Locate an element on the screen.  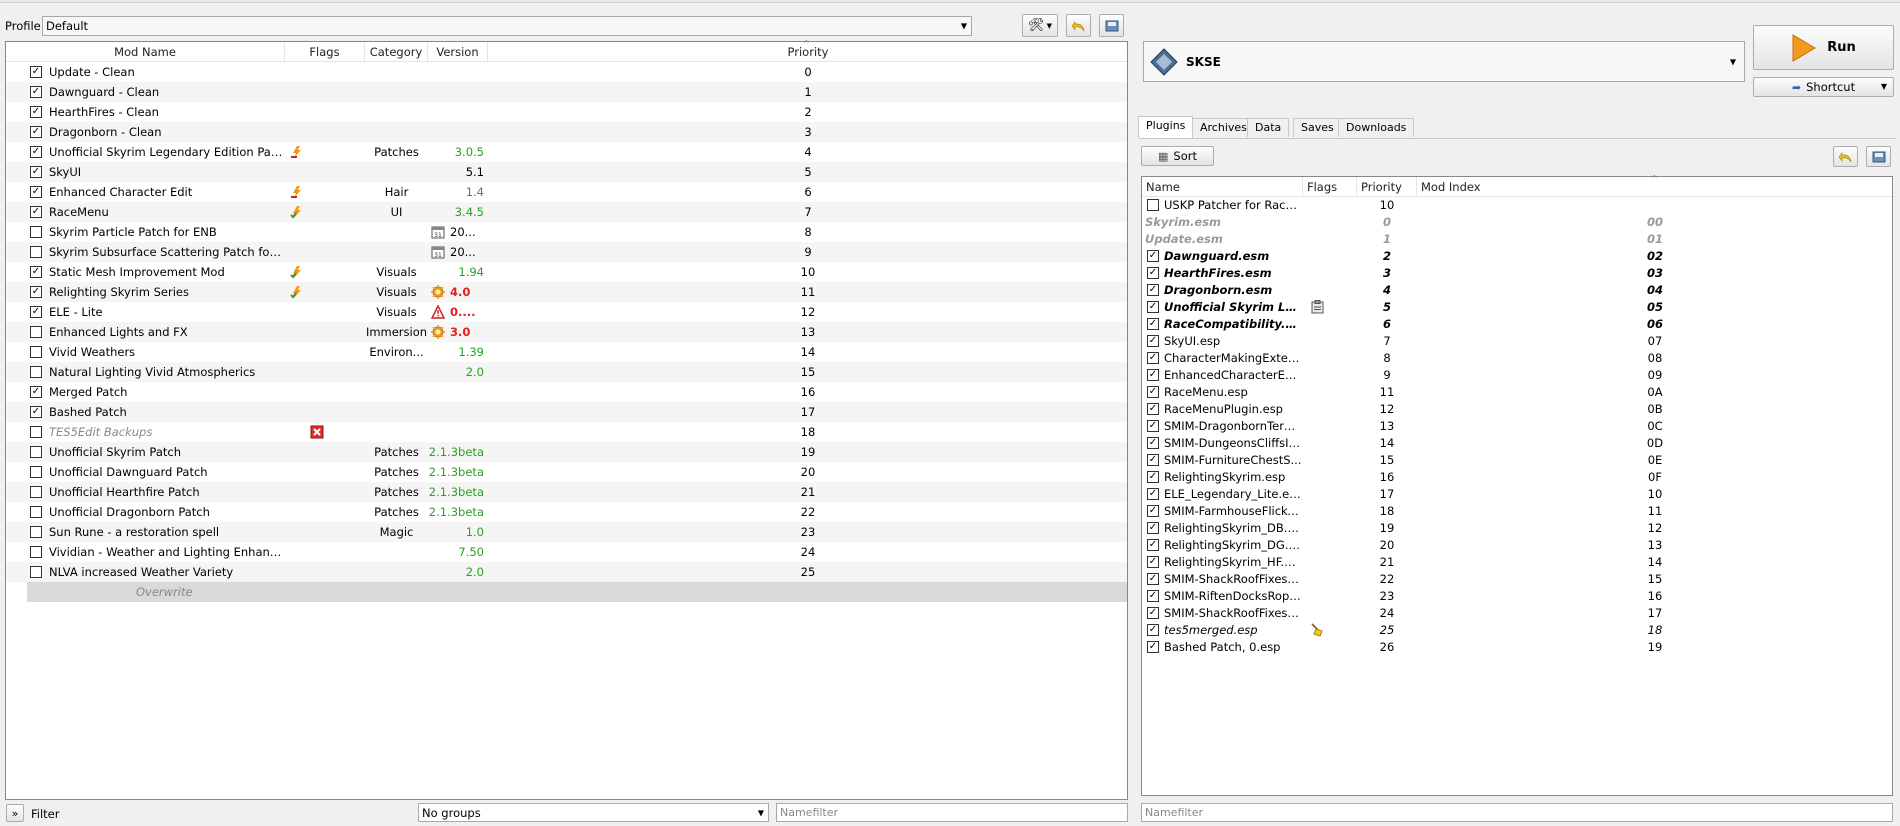
plugins-backup-button is located at coordinates (1878, 156).